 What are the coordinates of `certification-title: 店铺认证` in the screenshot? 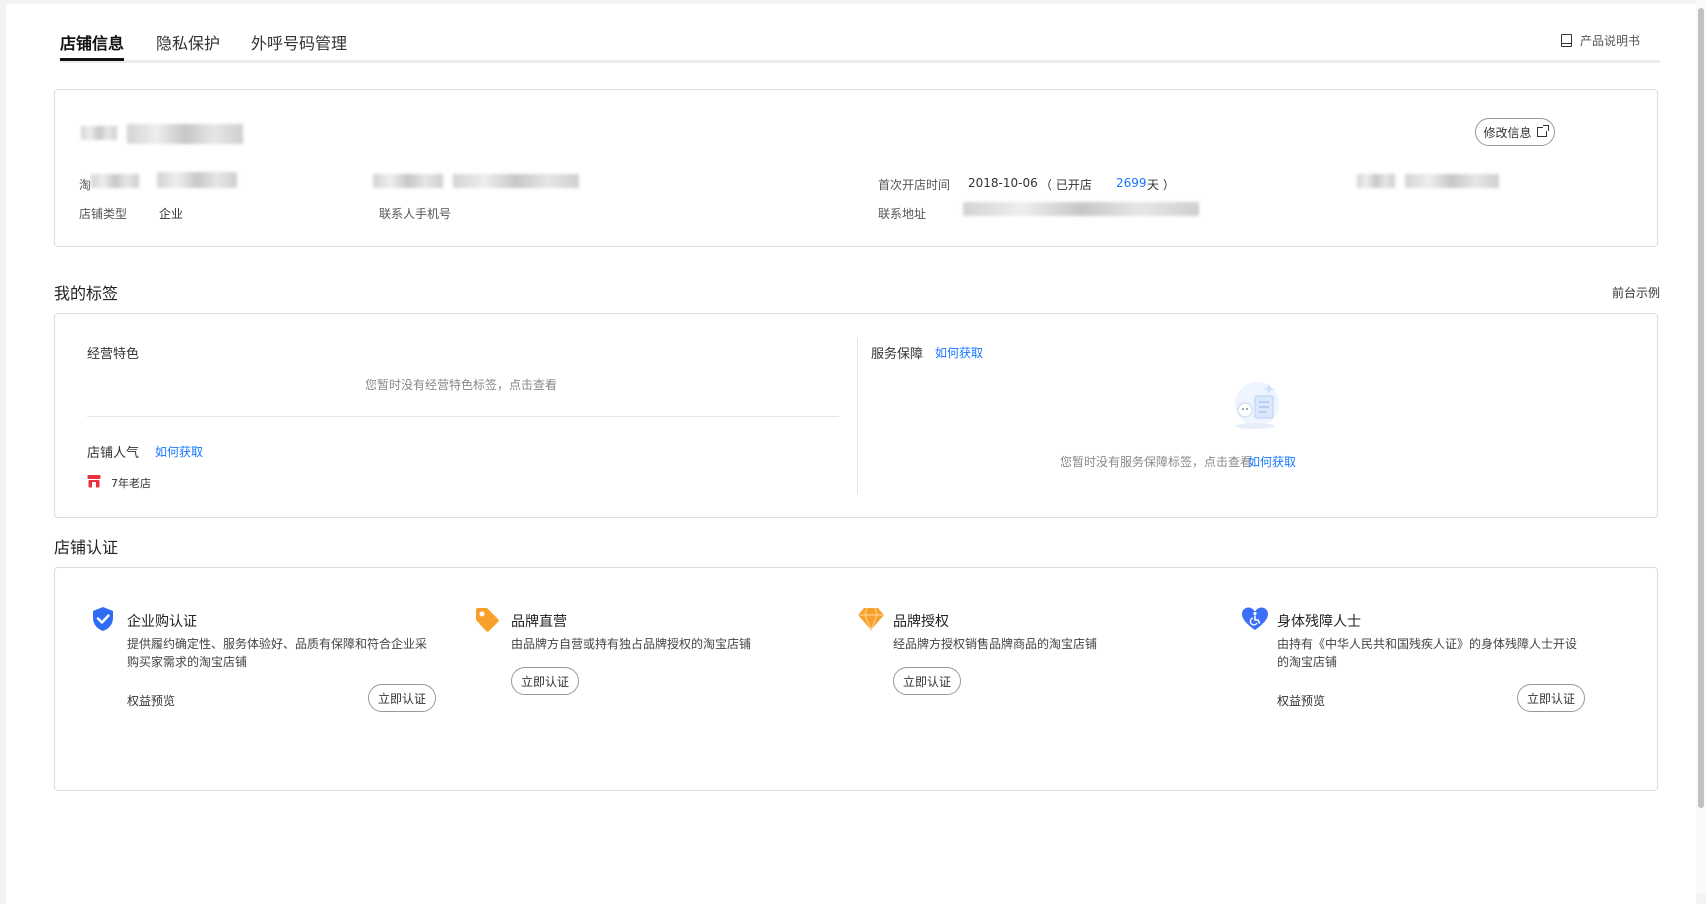 It's located at (86, 547).